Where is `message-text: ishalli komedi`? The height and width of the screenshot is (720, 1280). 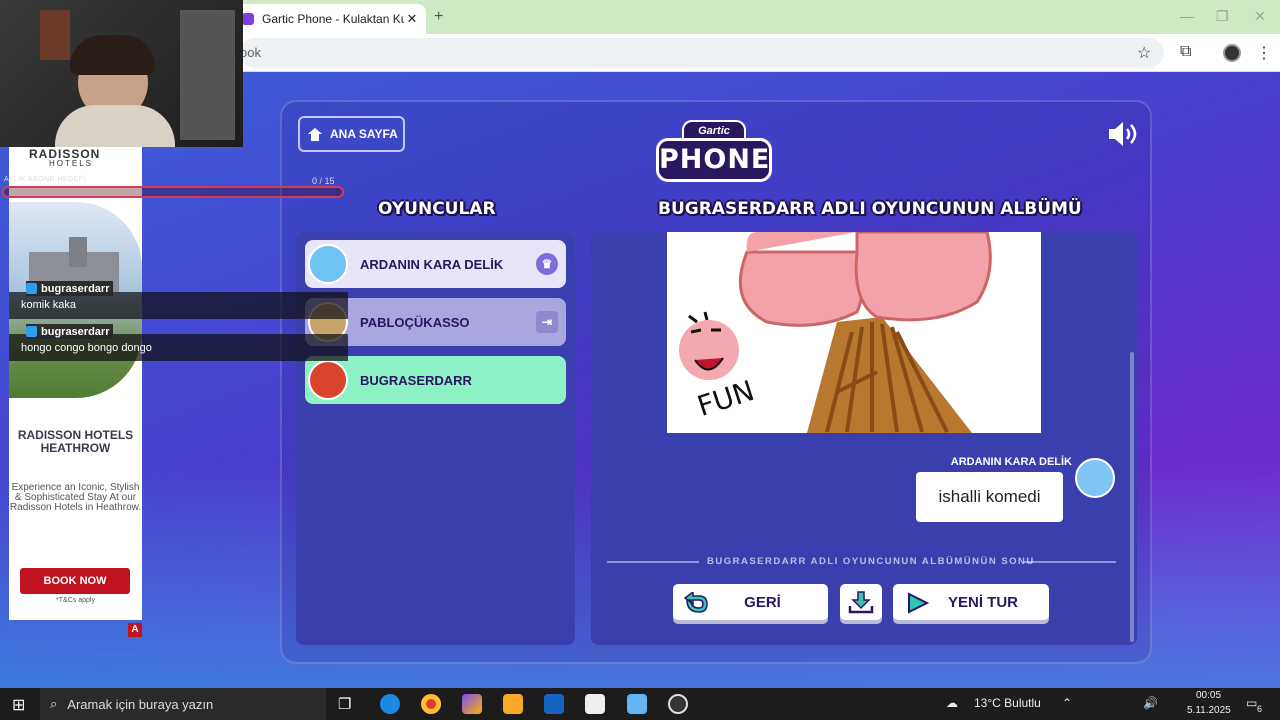 message-text: ishalli komedi is located at coordinates (989, 496).